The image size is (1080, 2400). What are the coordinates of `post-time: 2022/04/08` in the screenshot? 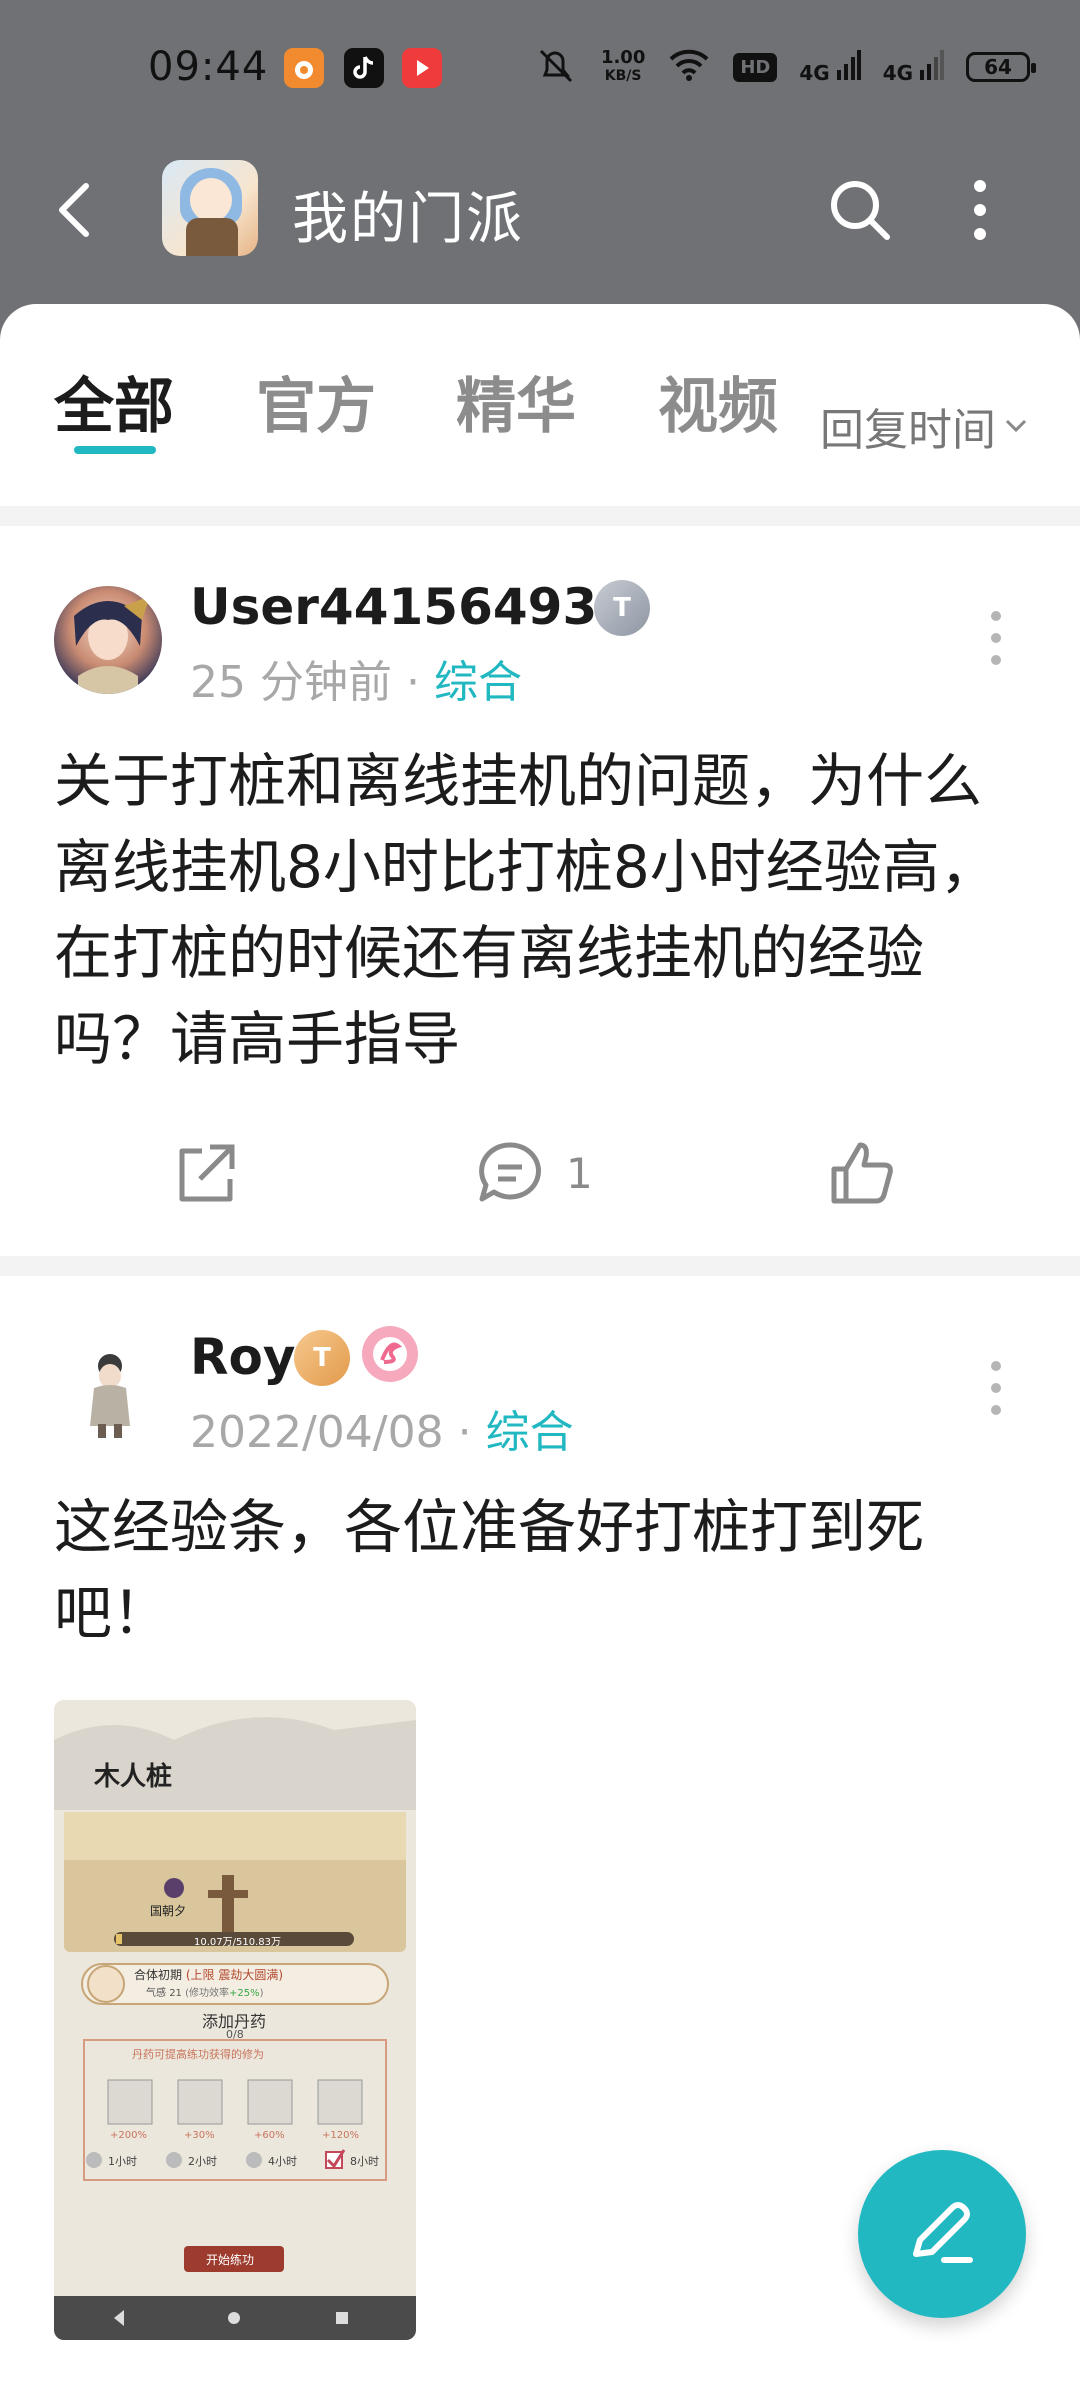 It's located at (317, 1432).